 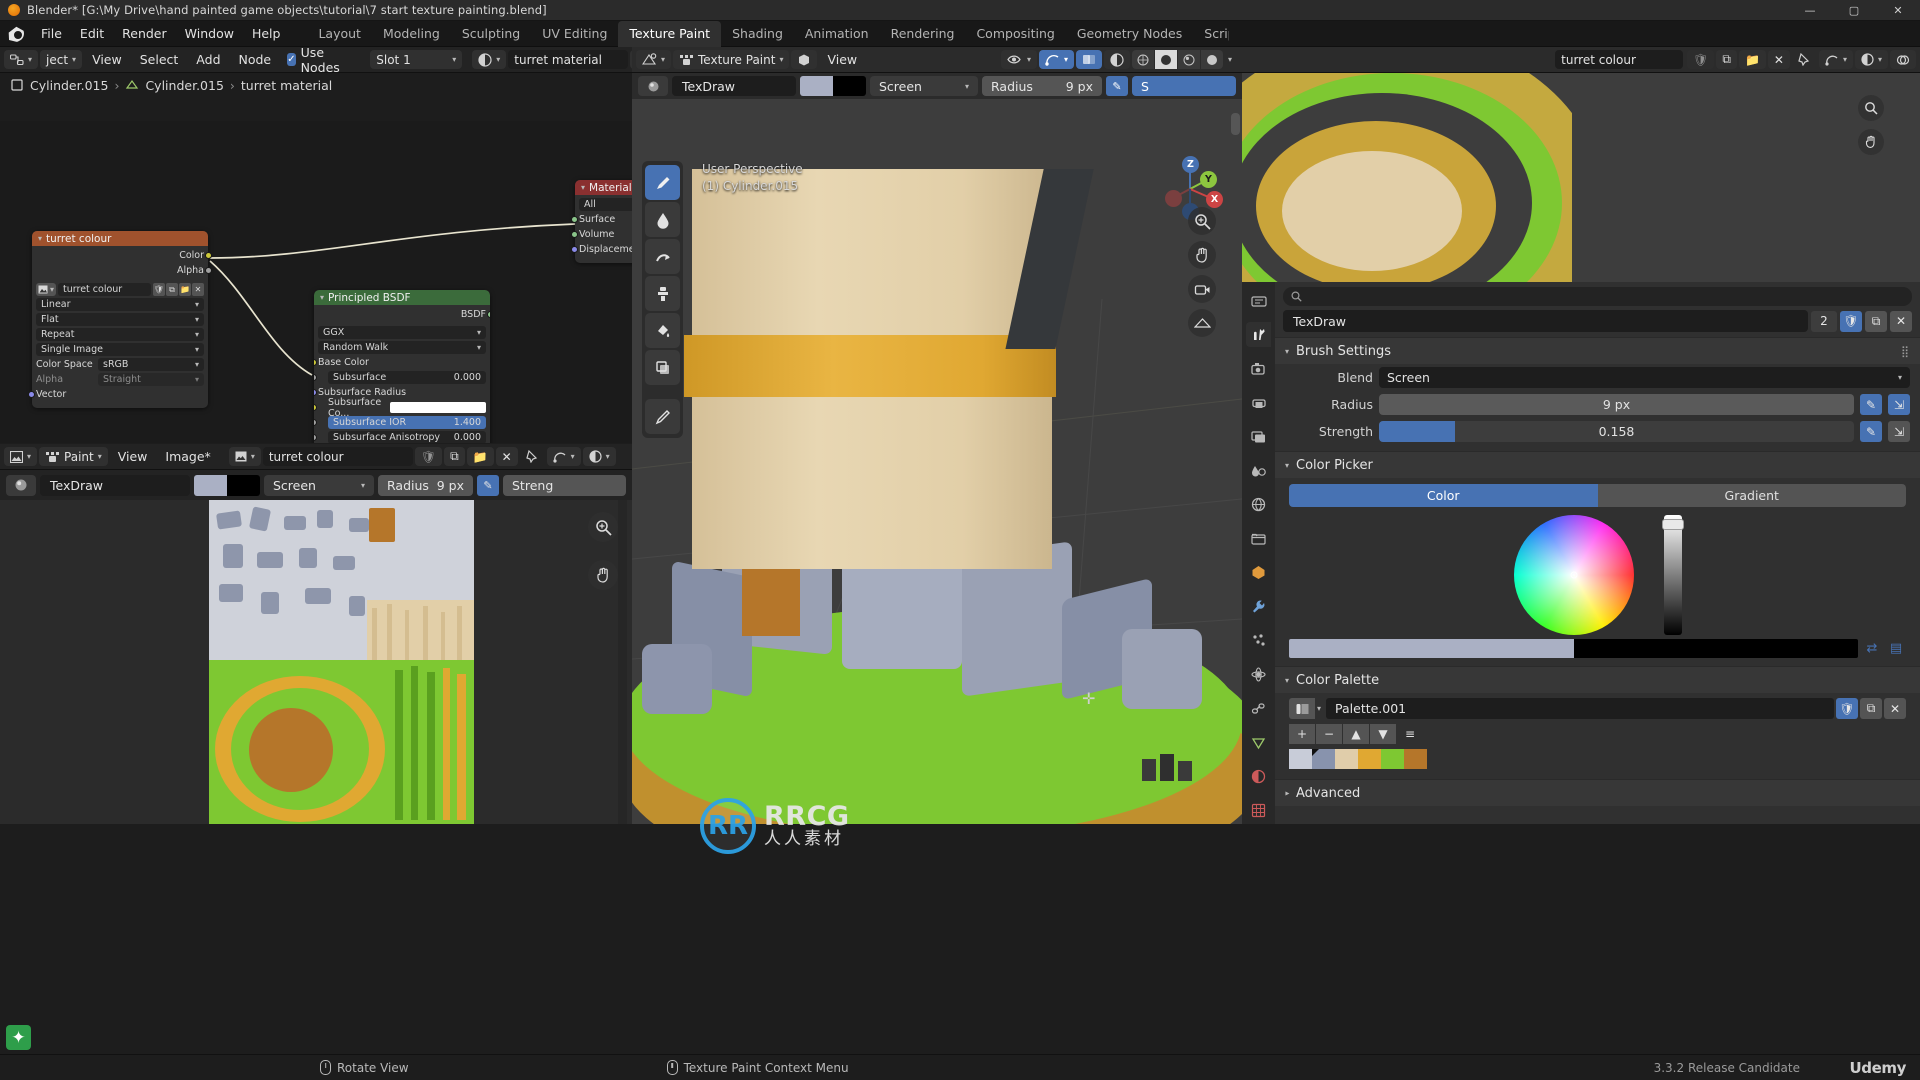 What do you see at coordinates (120, 238) in the screenshot?
I see `node-header: ▾ turret colour` at bounding box center [120, 238].